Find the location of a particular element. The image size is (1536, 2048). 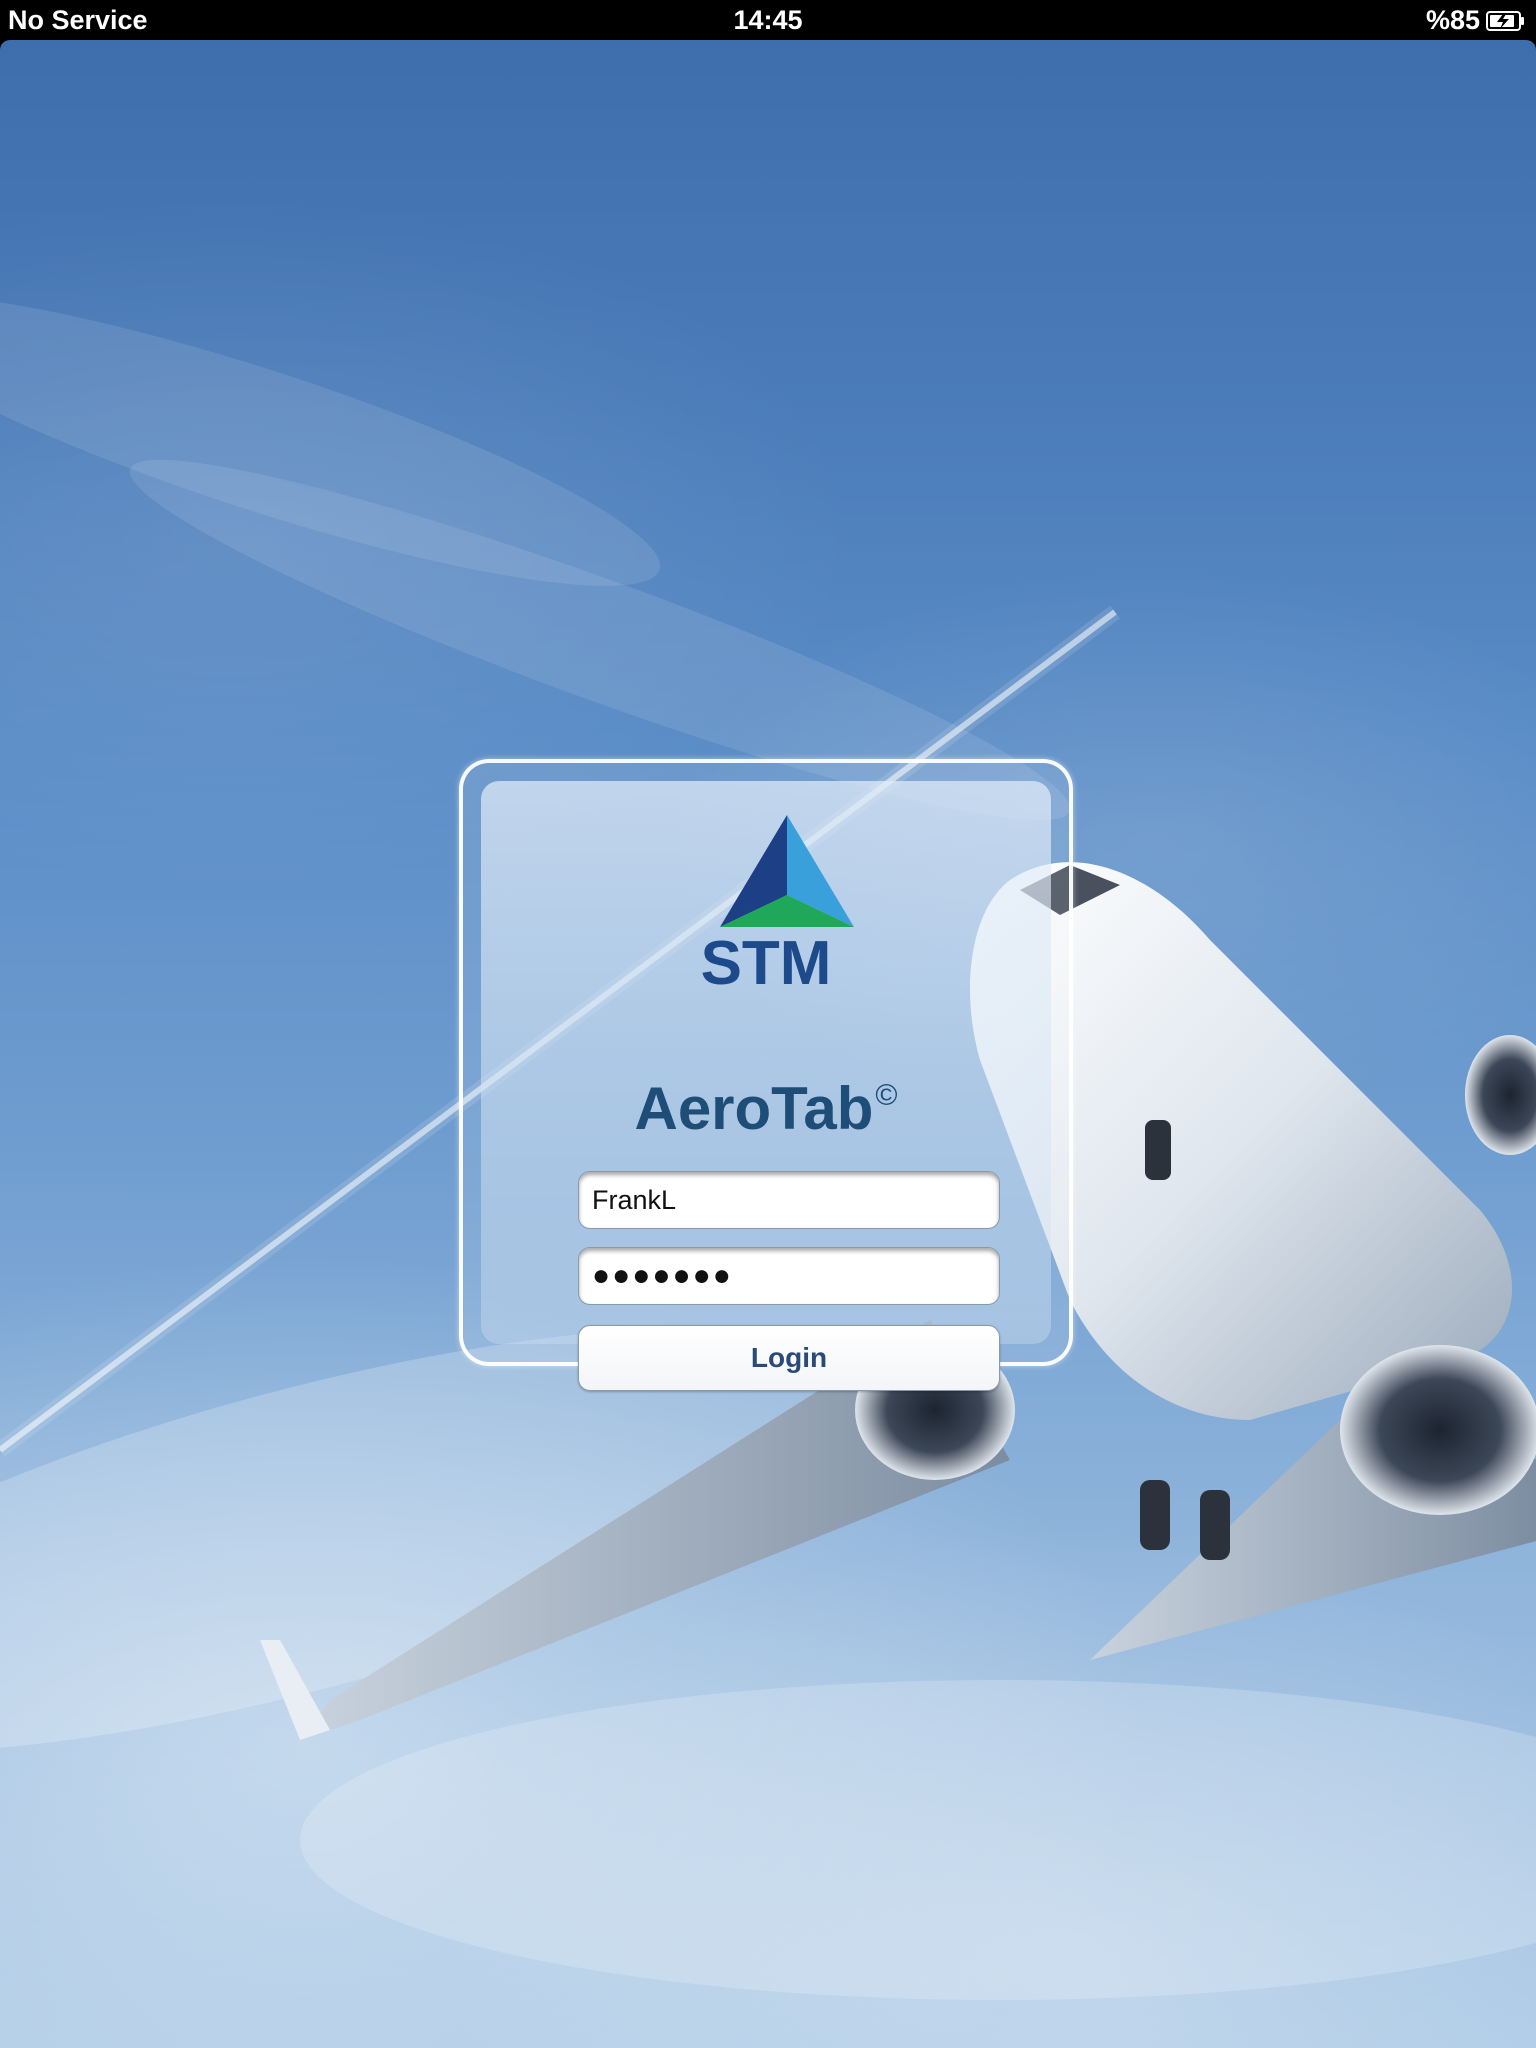

status-bar: No Service 14:45 %85 is located at coordinates (768, 20).